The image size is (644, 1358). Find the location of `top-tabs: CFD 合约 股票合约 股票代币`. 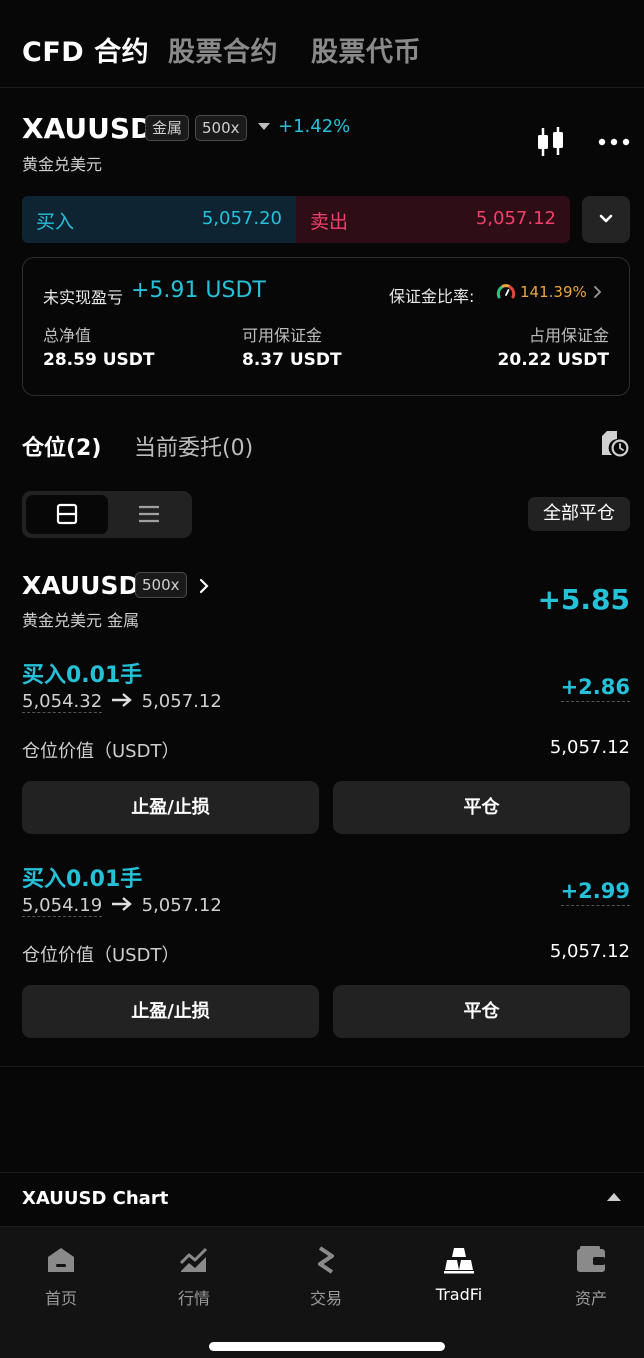

top-tabs: CFD 合约 股票合约 股票代币 is located at coordinates (322, 44).